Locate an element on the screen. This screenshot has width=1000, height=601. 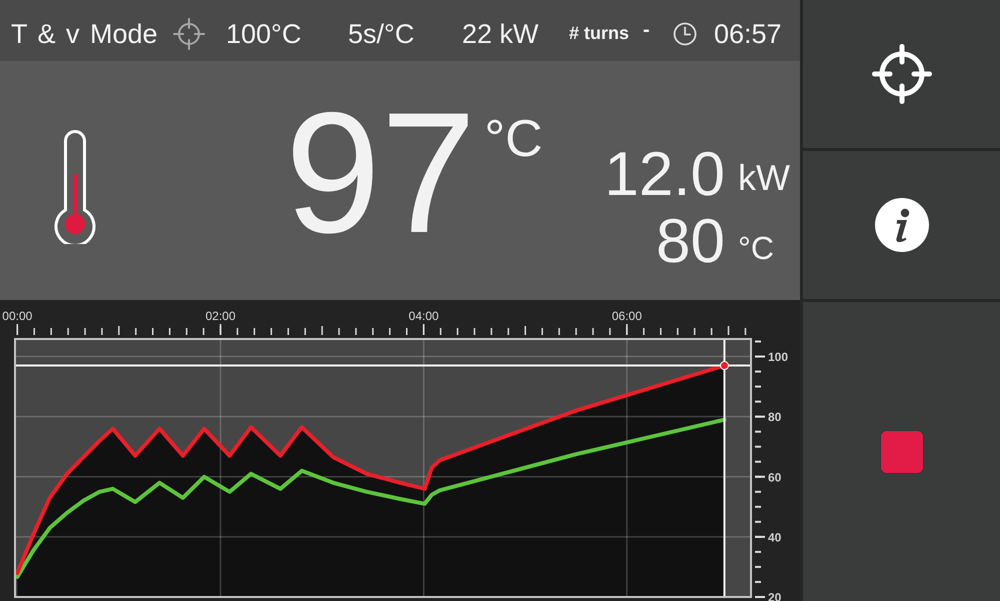
target-temperature: 100°C is located at coordinates (264, 34).